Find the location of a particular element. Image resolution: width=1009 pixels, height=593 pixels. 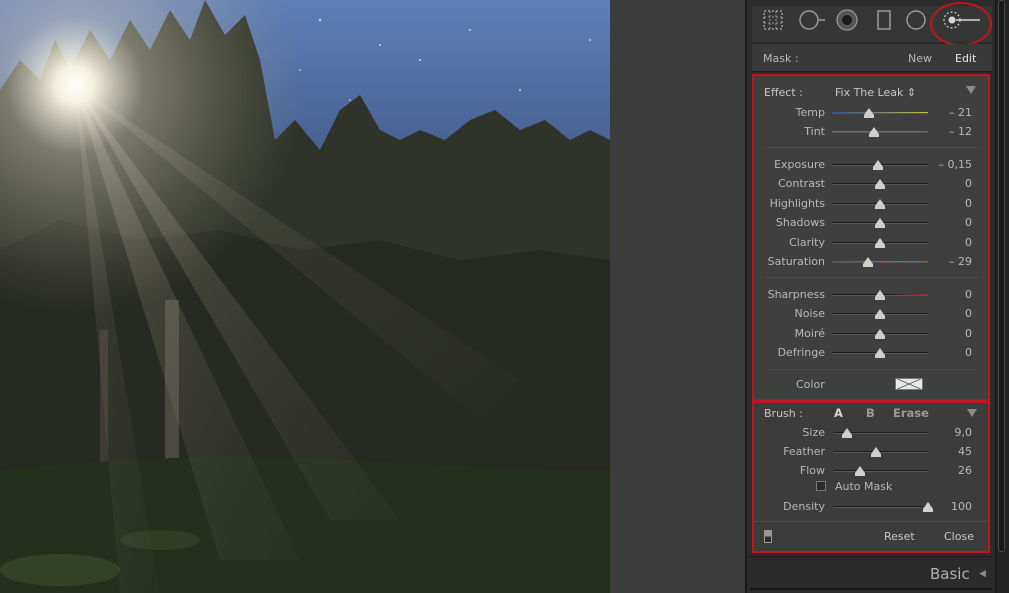

basic-underline is located at coordinates (871, 589).